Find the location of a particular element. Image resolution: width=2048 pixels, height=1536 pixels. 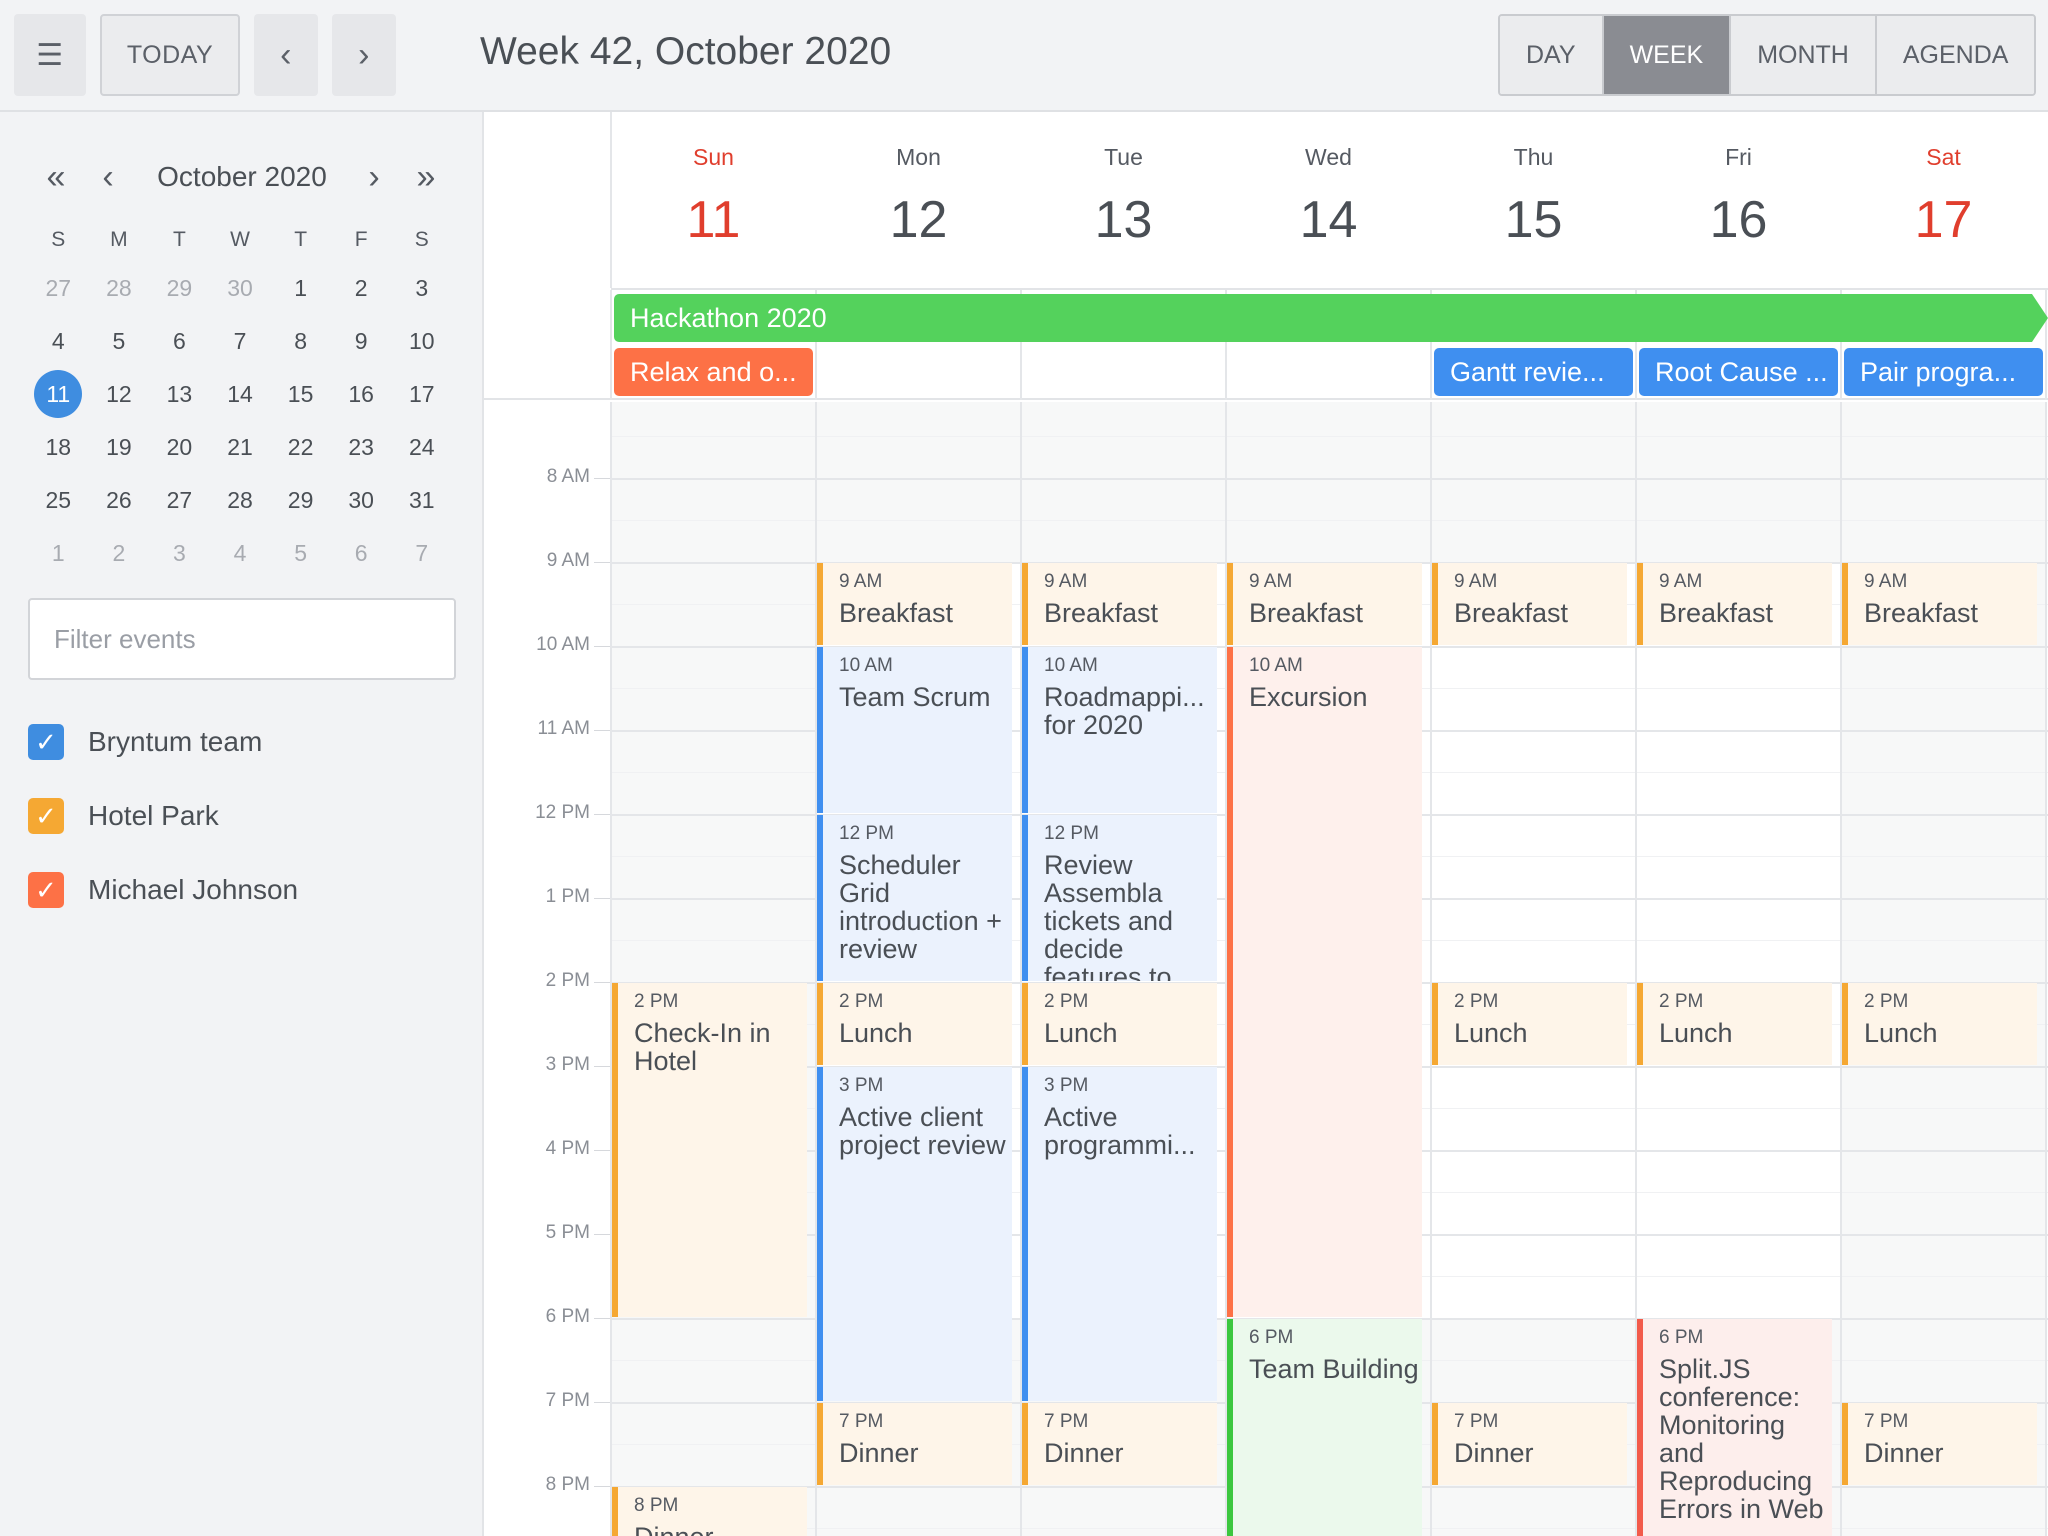

day-header: Sun 11 is located at coordinates (713, 200).